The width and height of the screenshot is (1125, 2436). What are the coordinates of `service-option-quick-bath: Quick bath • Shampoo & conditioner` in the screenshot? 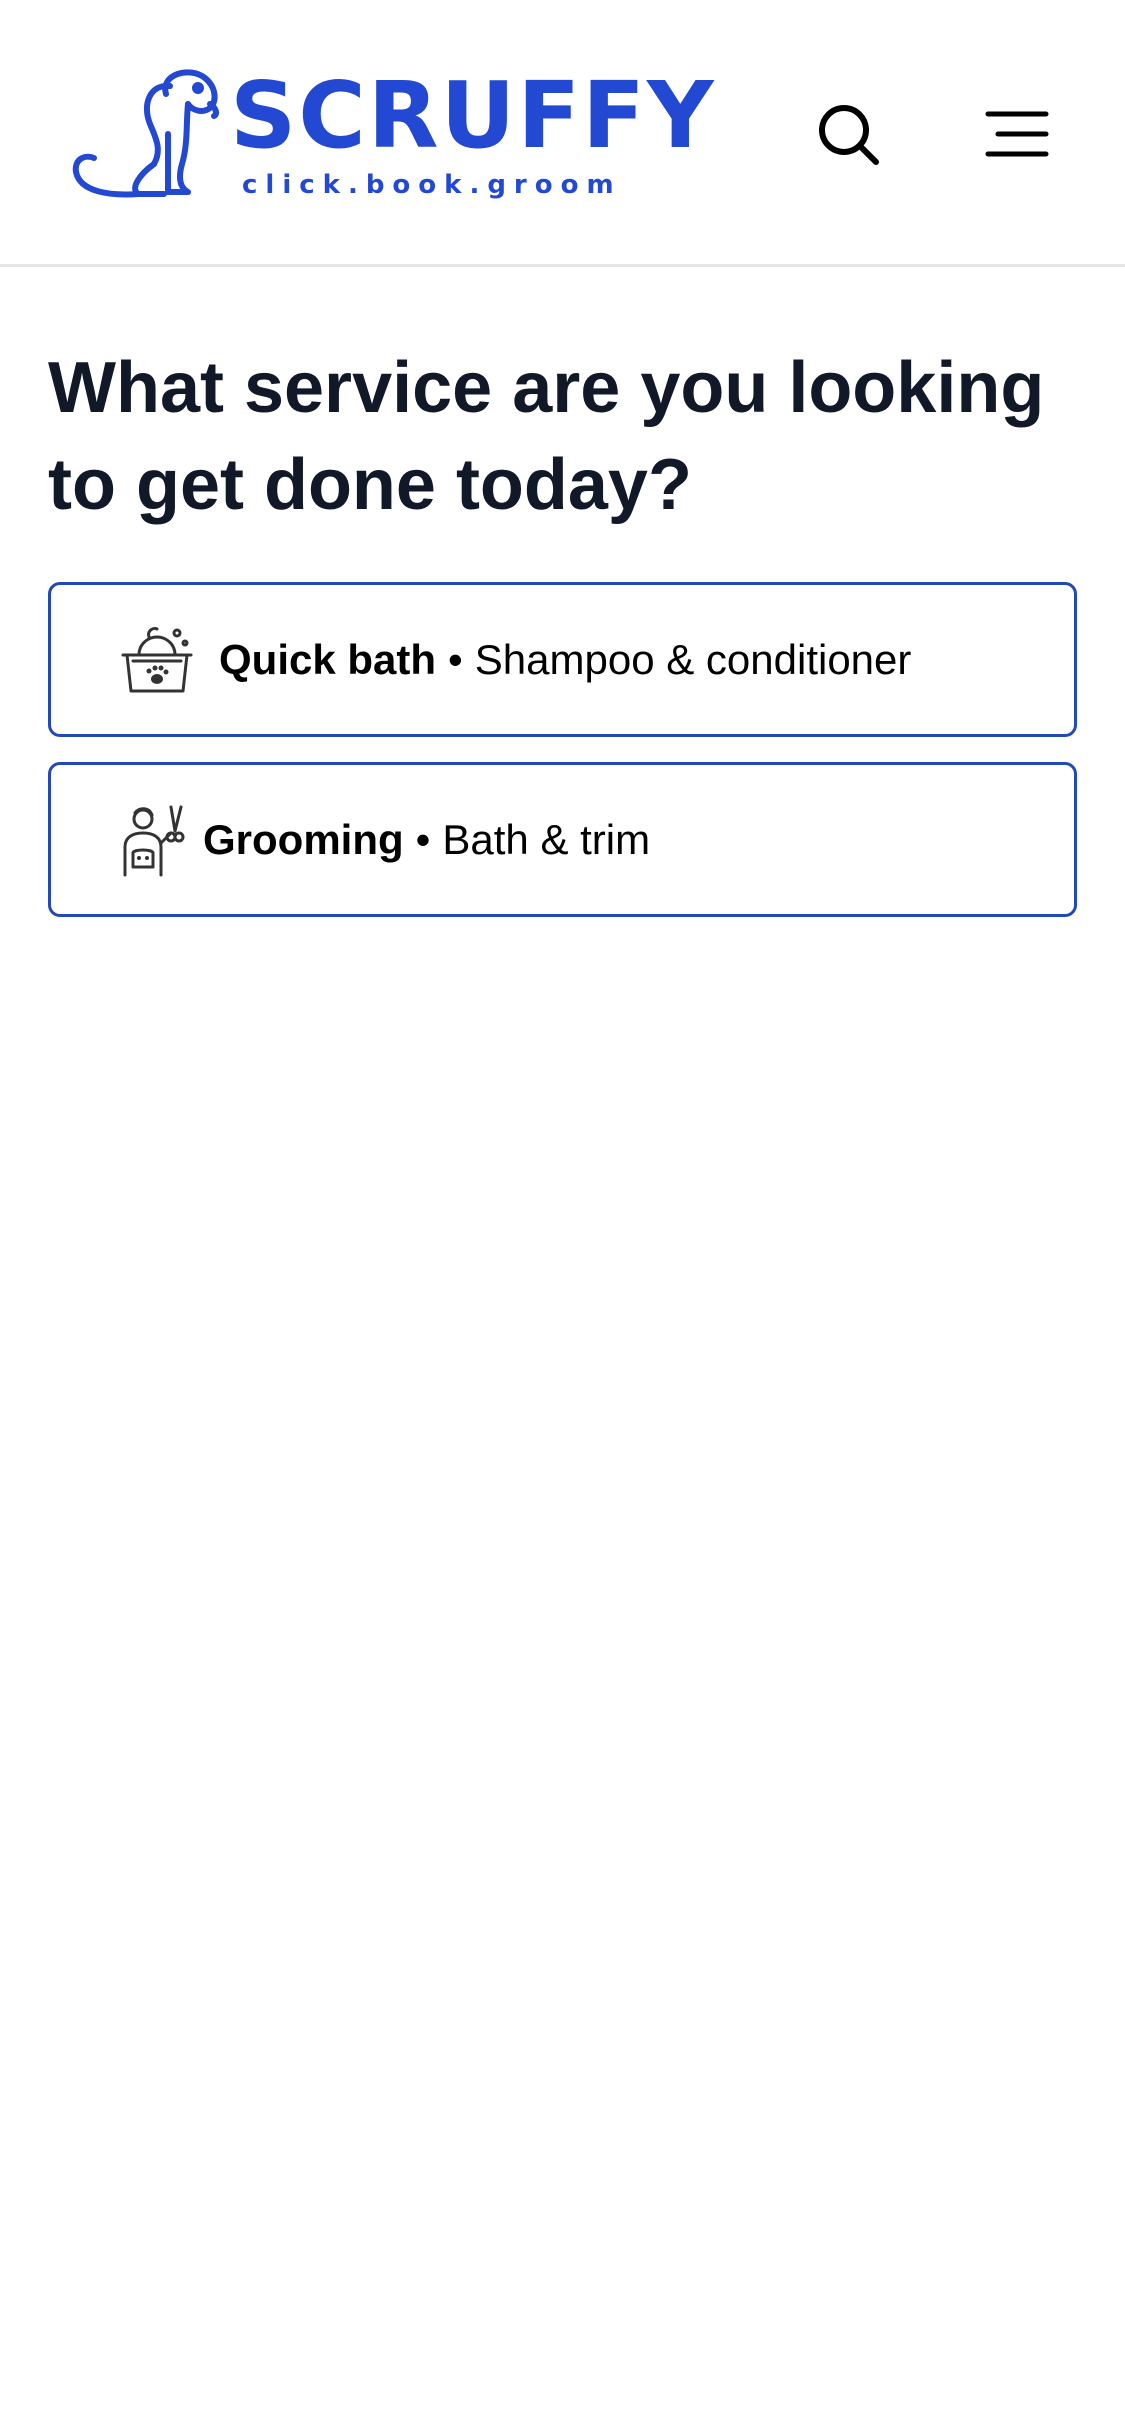 It's located at (562, 659).